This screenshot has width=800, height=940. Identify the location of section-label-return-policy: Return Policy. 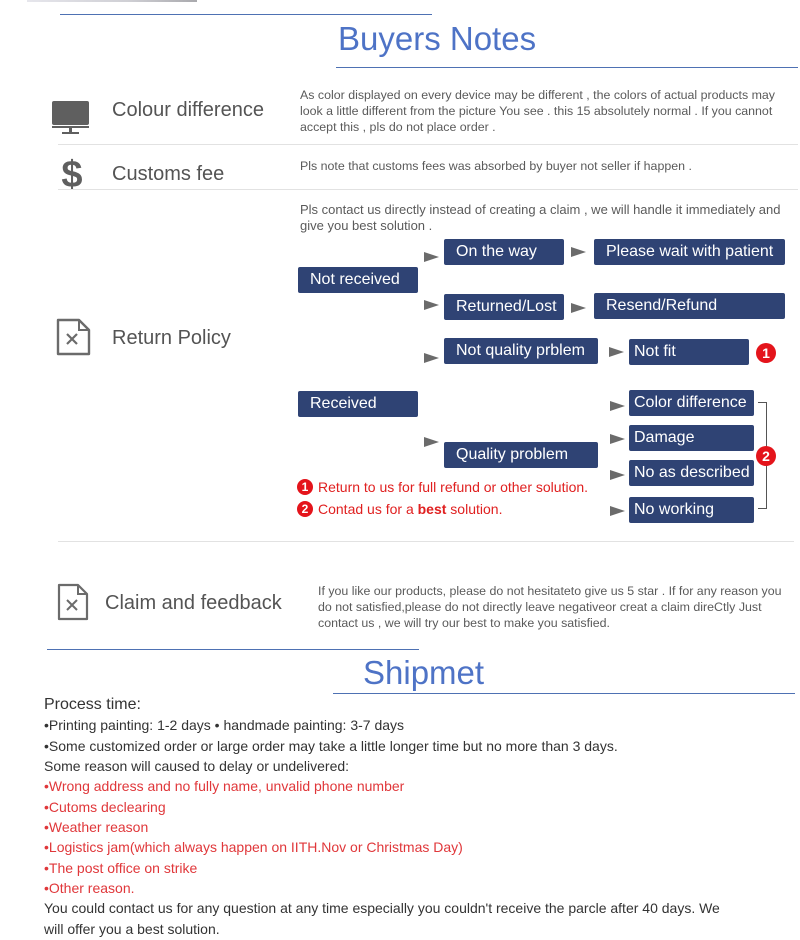
(171, 338).